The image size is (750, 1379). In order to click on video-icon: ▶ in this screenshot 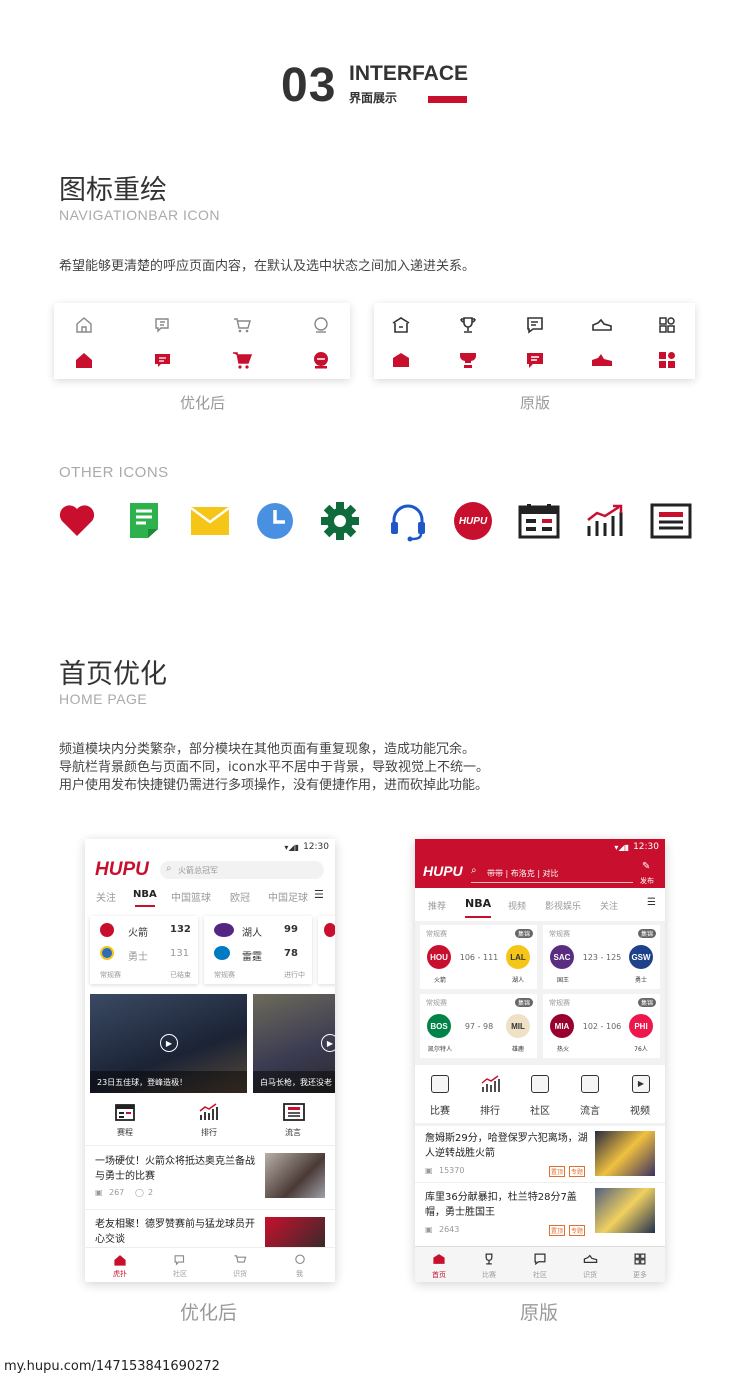, I will do `click(641, 1084)`.